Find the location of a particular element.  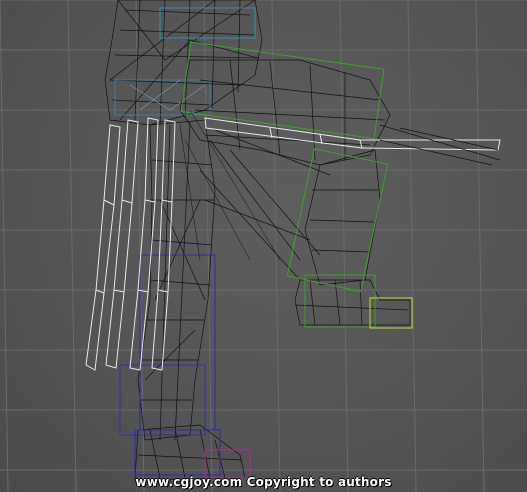

copyright-watermark: www.cgjoy.com Copyright to authors is located at coordinates (263, 482).